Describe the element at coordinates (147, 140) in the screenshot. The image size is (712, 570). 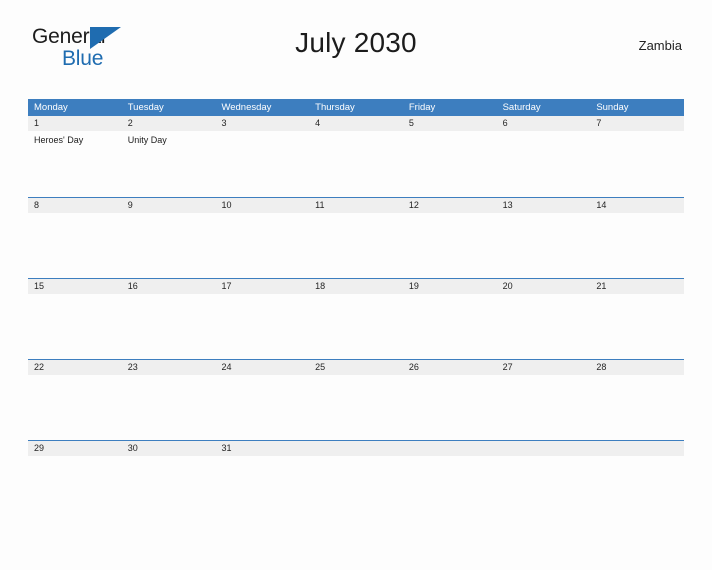
I see `holiday-label: Unity Day` at that location.